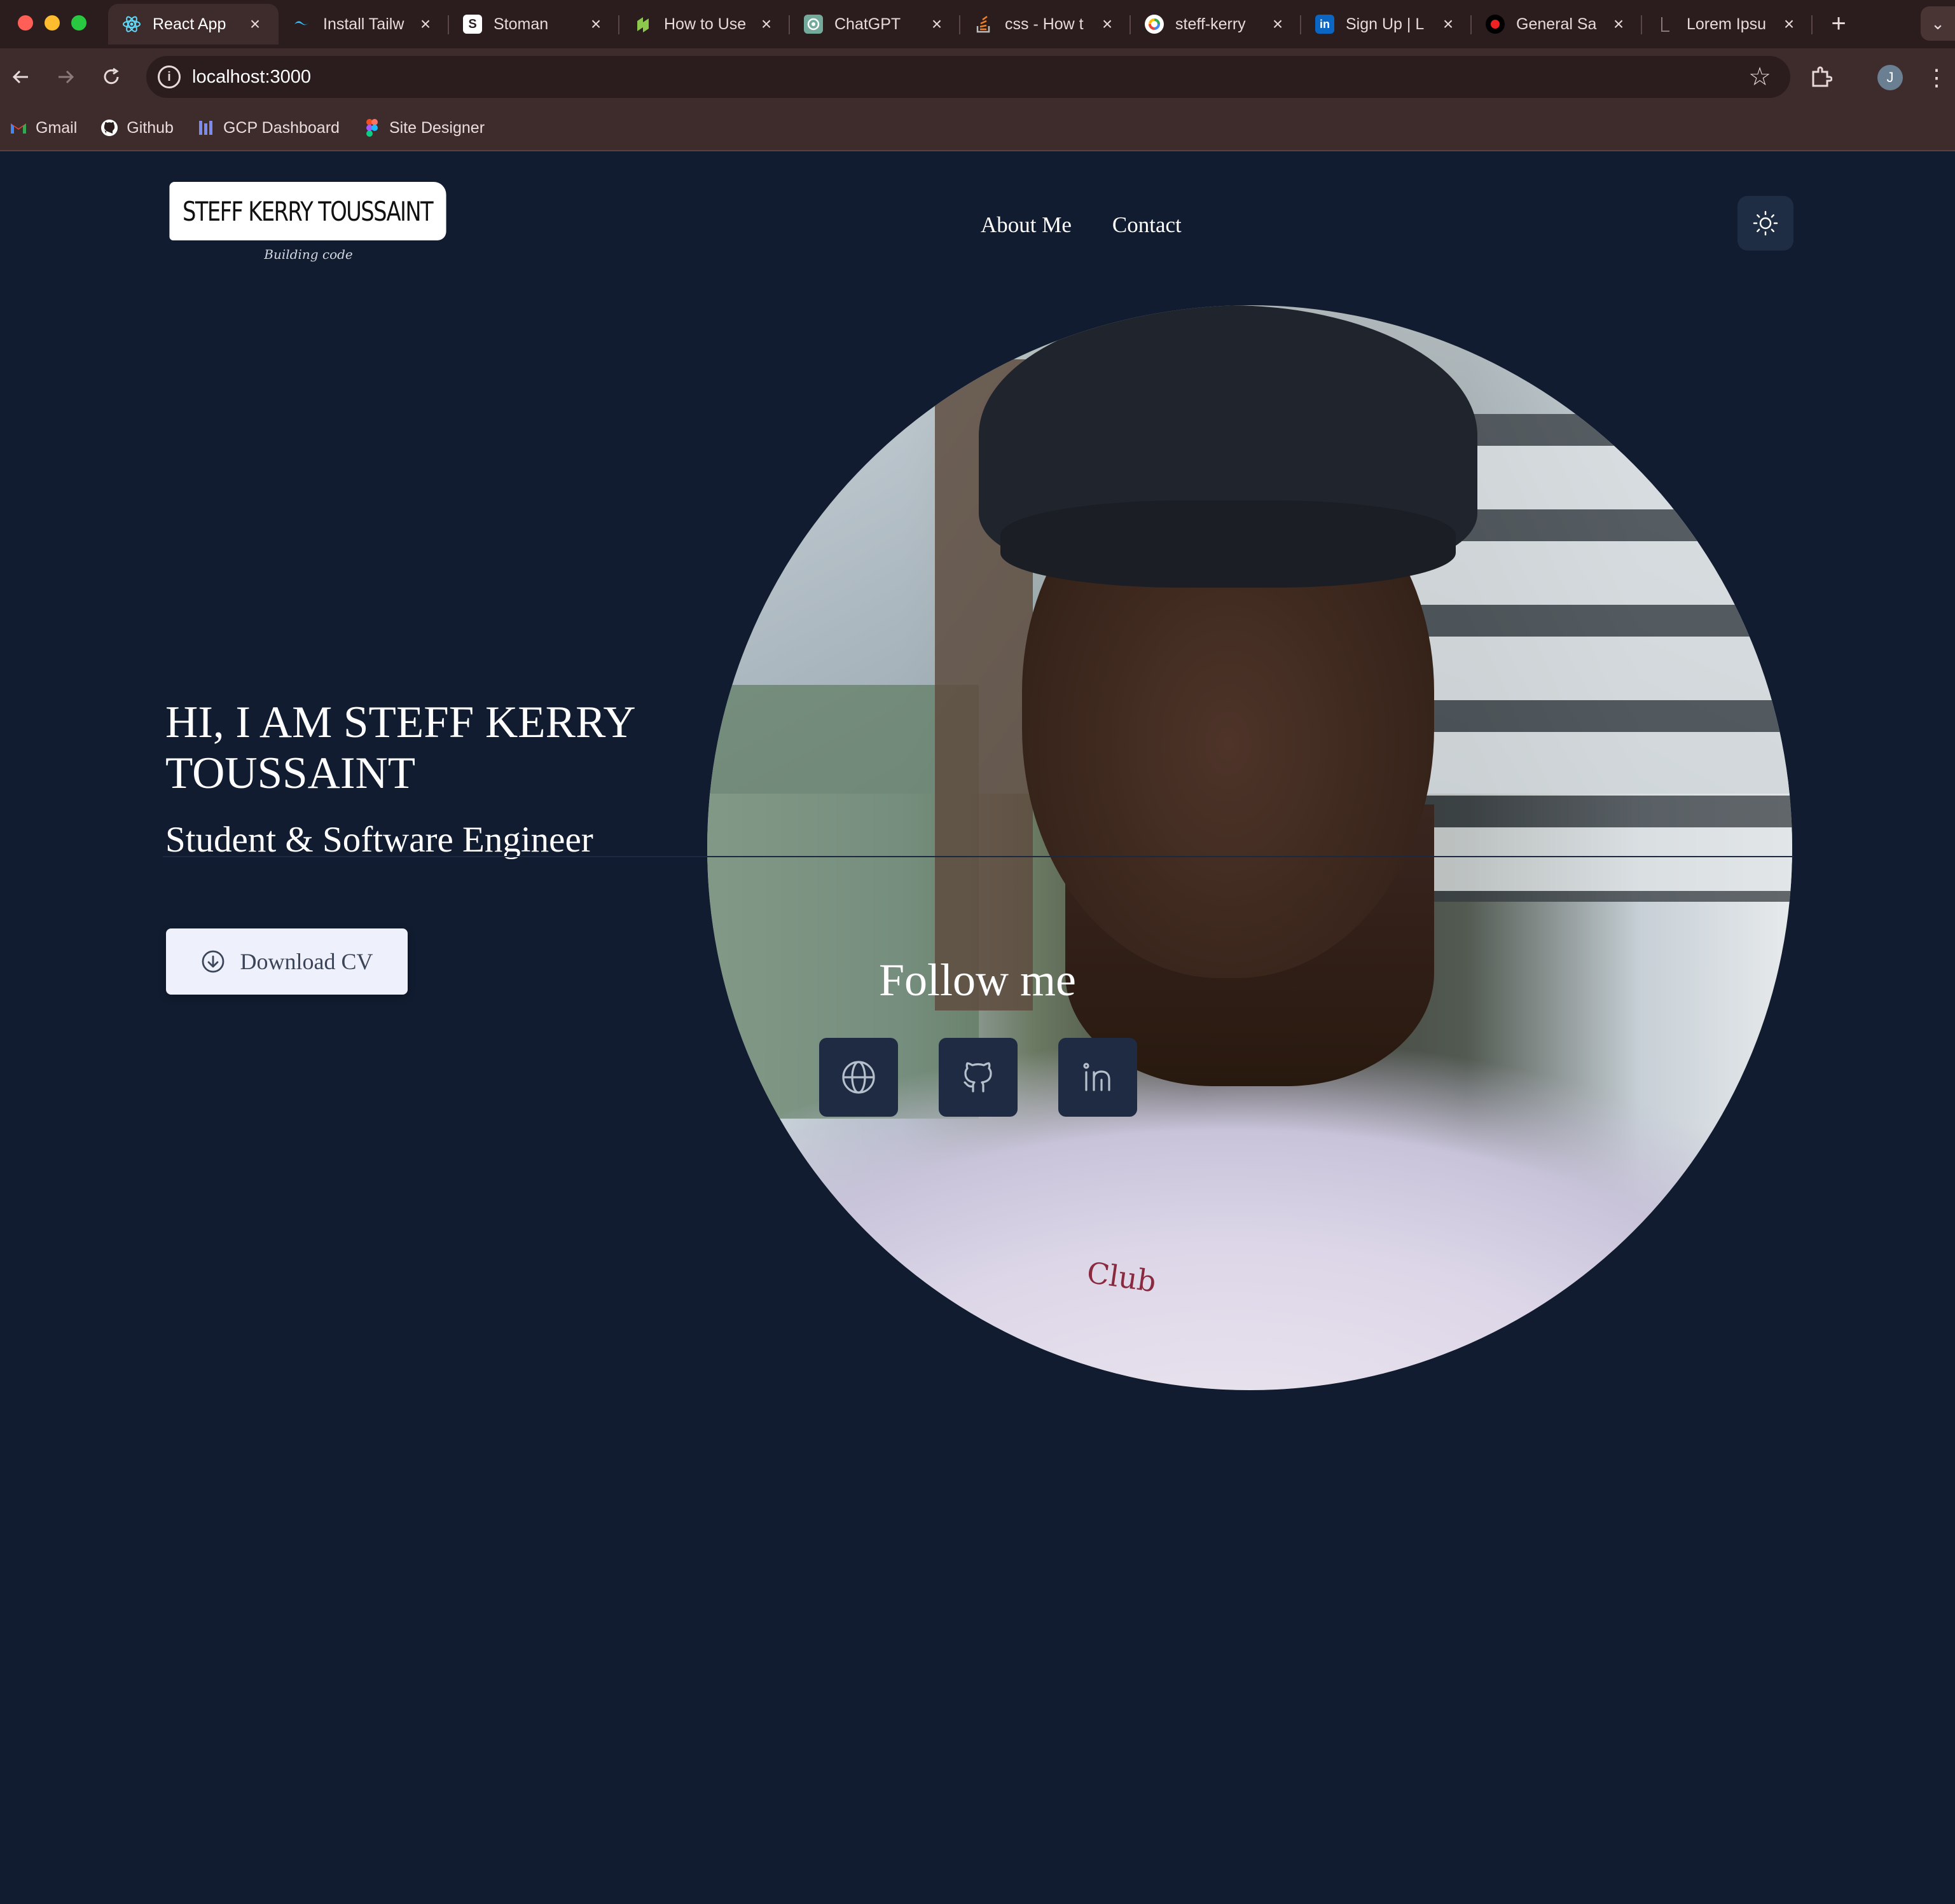  Describe the element at coordinates (643, 24) in the screenshot. I see `nodejs-icon` at that location.